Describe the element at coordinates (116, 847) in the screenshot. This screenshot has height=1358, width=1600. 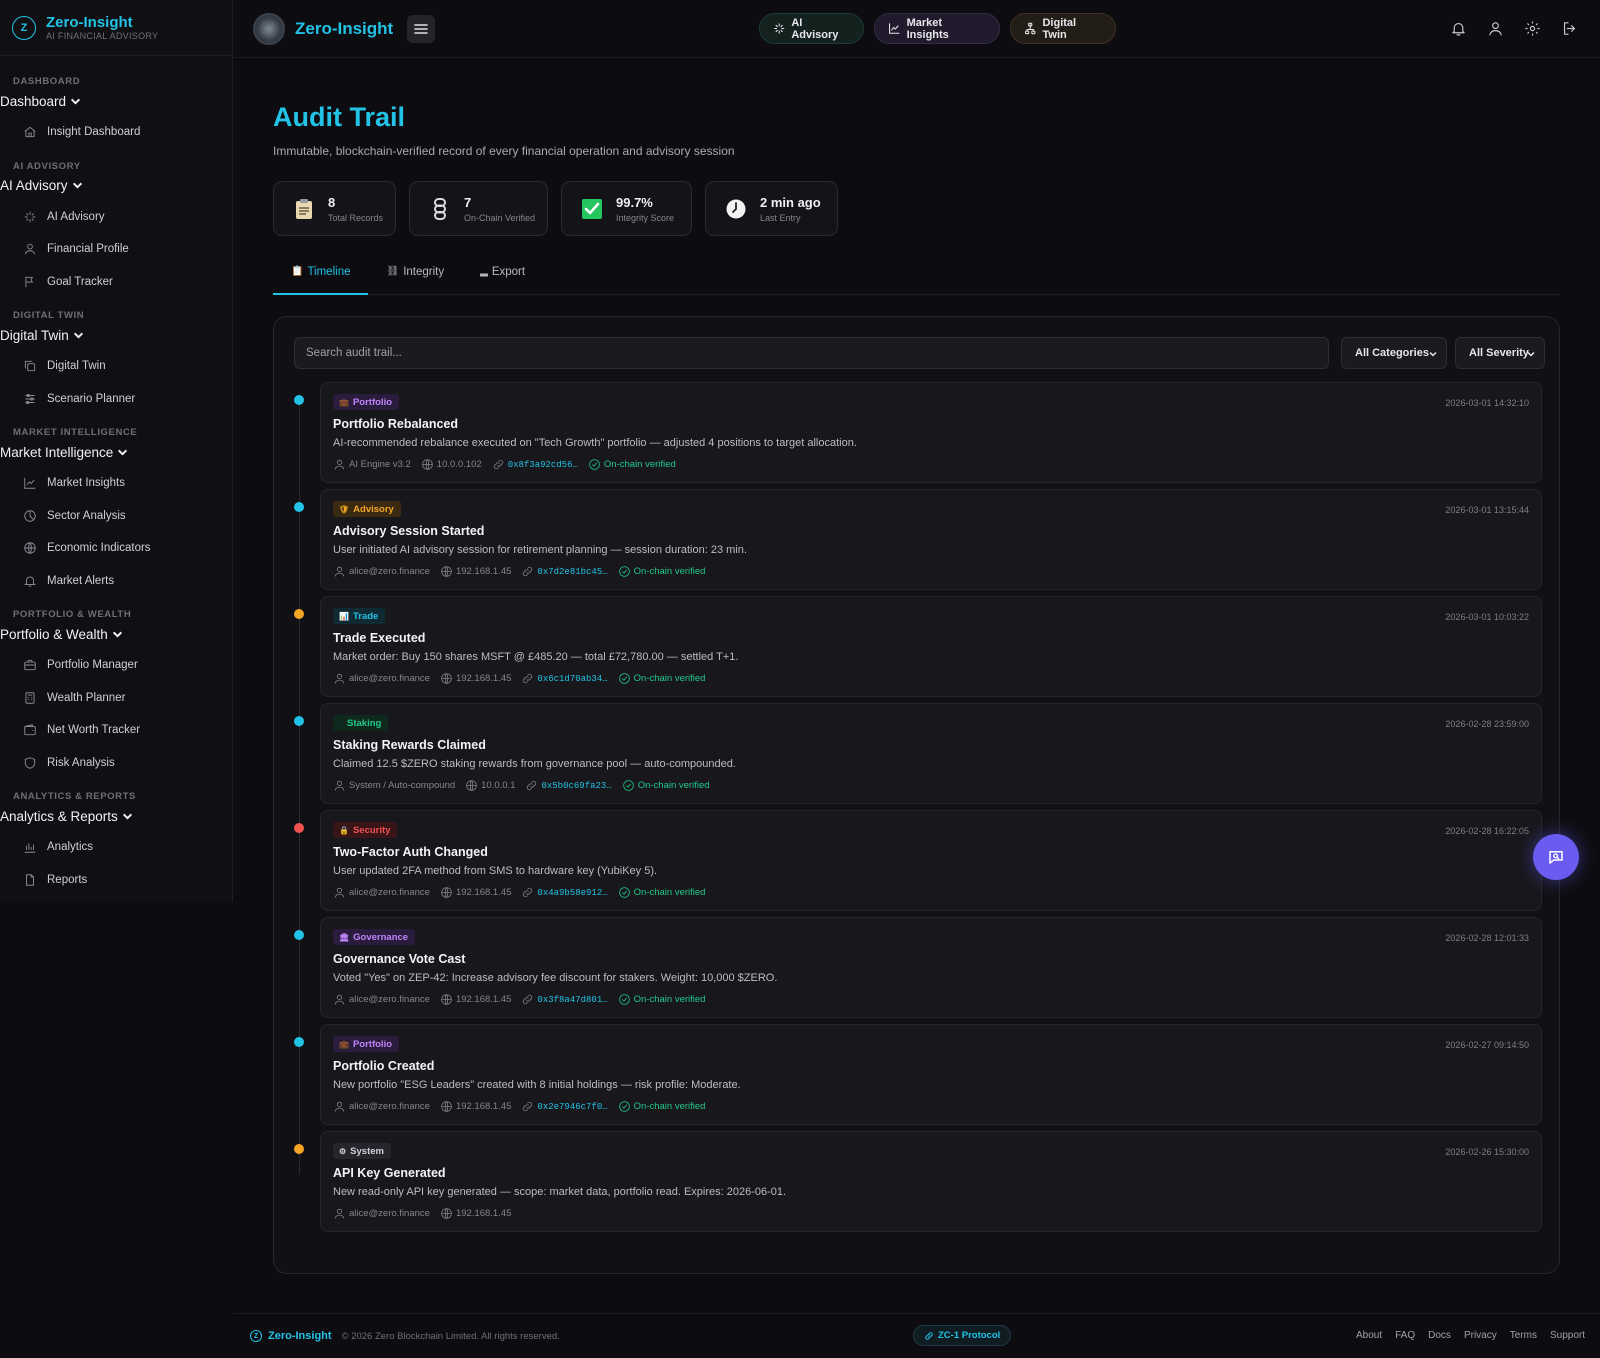
I see `sidebar-item: Analytics` at that location.